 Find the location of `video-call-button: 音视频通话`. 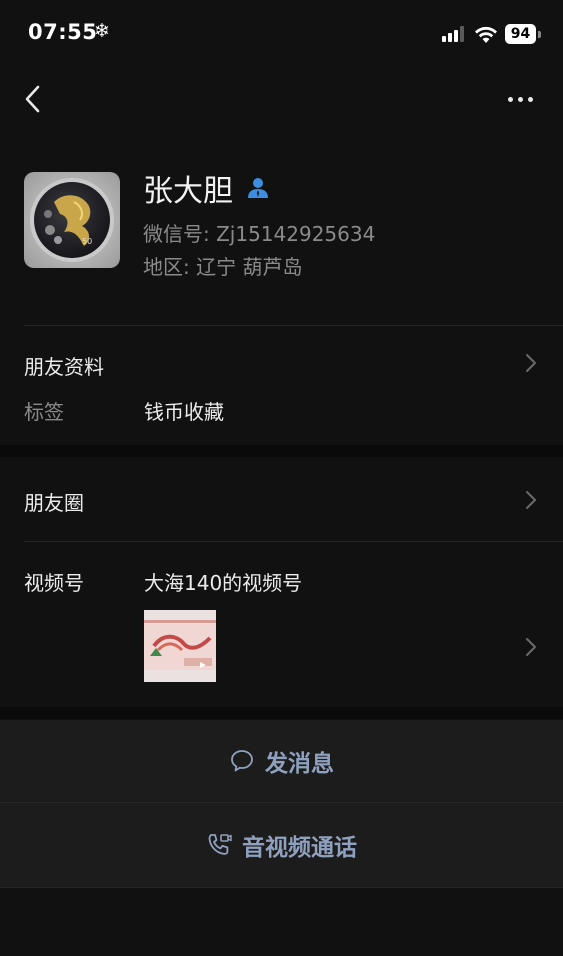

video-call-button: 音视频通话 is located at coordinates (281, 845).